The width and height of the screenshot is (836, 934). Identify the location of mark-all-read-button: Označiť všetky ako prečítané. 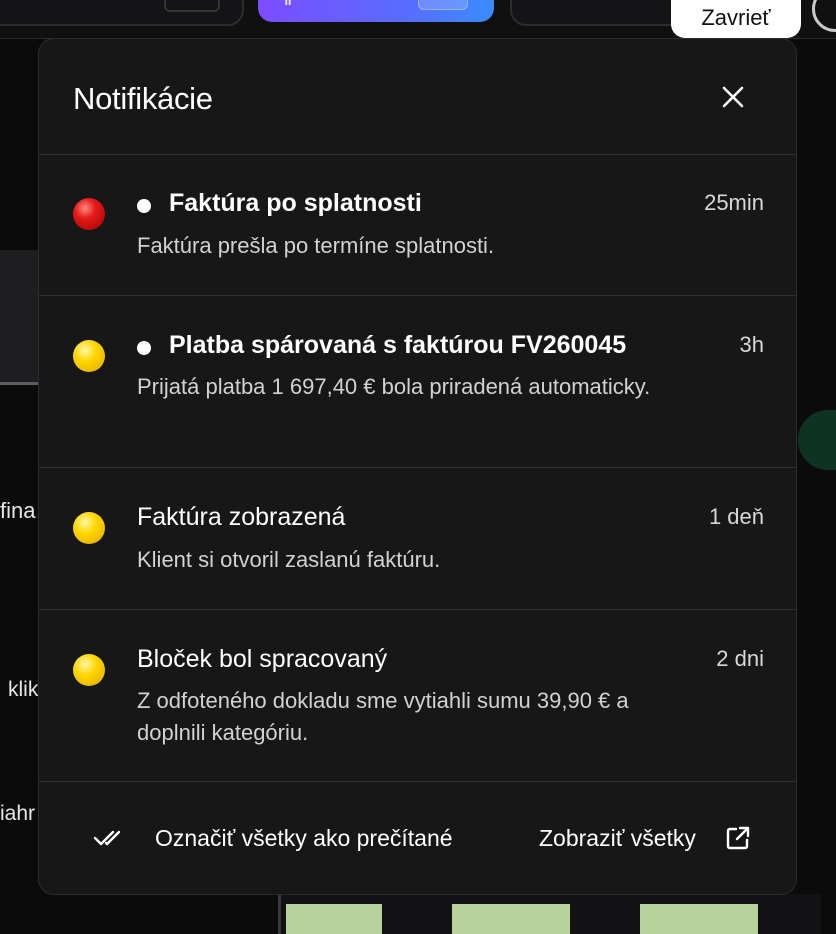
(273, 838).